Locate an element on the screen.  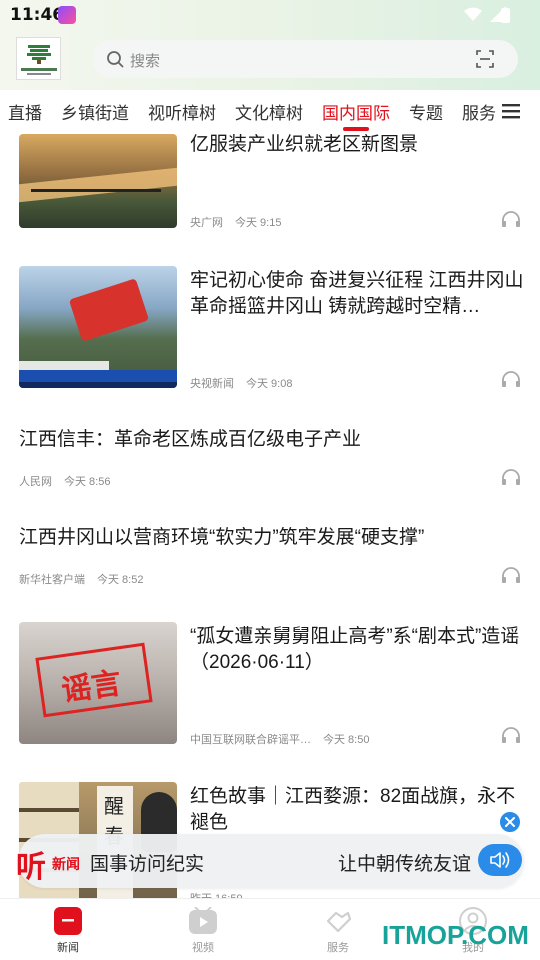
news-source: 人民网 is located at coordinates (35, 482).